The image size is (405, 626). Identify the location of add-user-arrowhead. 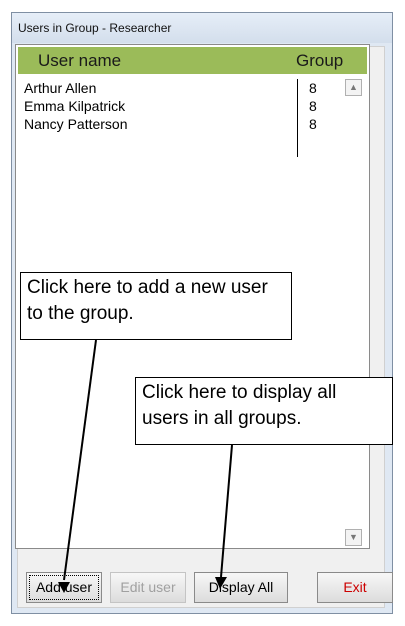
(64, 587).